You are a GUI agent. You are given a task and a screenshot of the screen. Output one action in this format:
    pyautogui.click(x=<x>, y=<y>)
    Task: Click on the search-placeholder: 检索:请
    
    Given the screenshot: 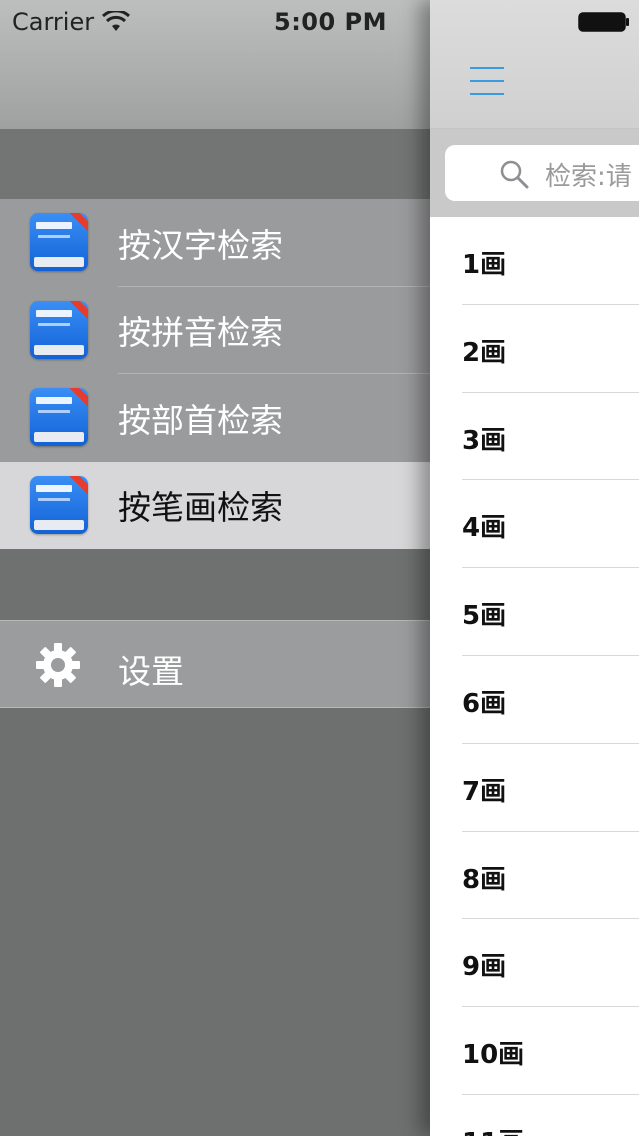 What is the action you would take?
    pyautogui.click(x=588, y=177)
    